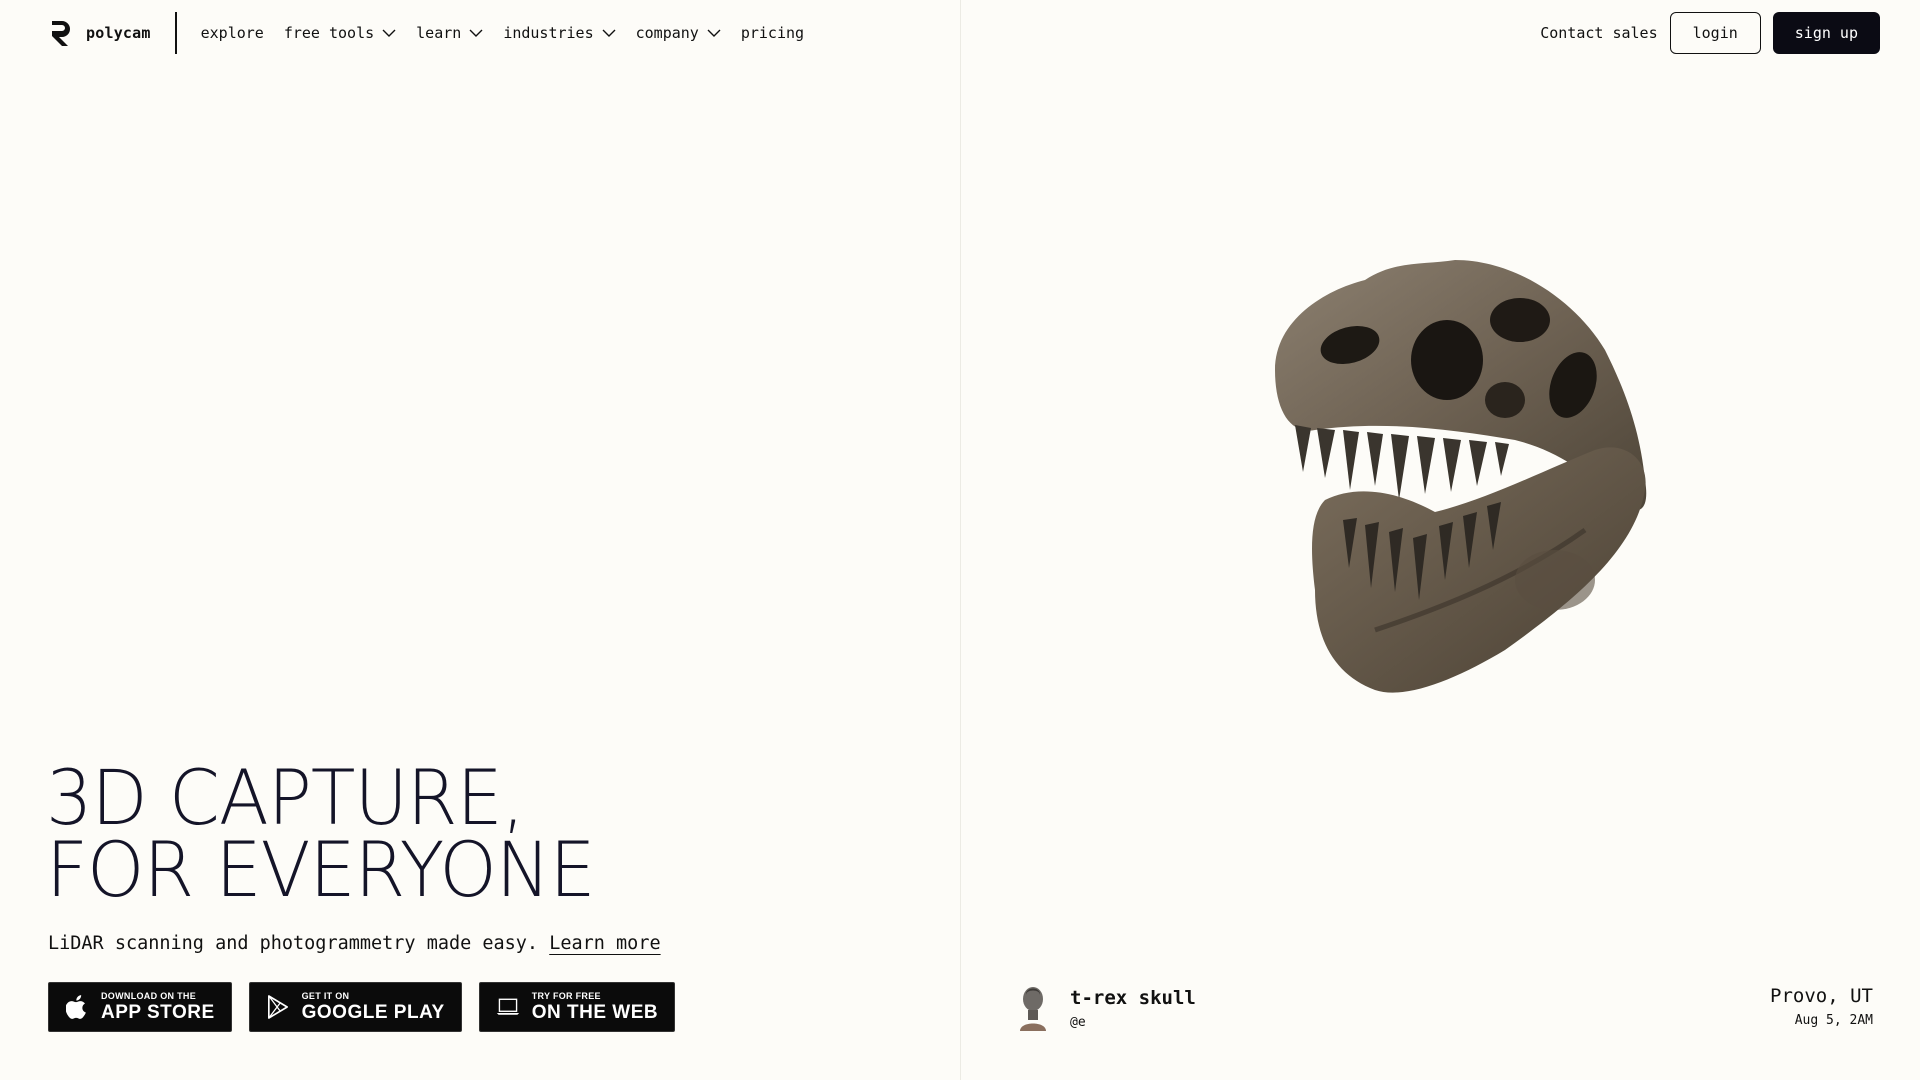 Image resolution: width=1920 pixels, height=1080 pixels. I want to click on google-play-icon, so click(278, 1007).